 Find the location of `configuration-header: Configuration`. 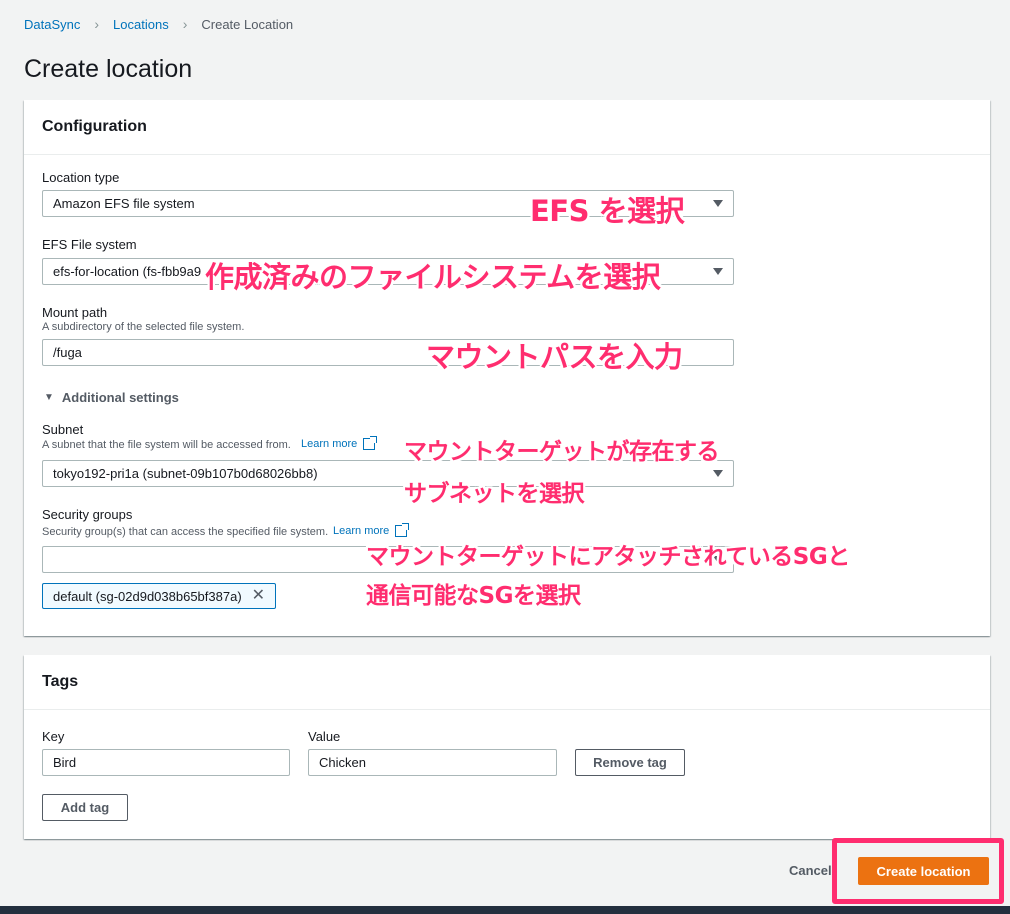

configuration-header: Configuration is located at coordinates (507, 127).